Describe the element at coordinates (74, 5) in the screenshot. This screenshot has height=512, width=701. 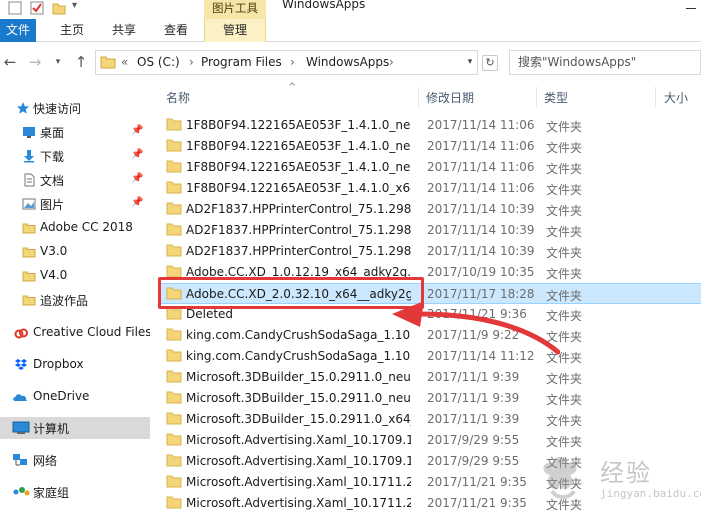
I see `quick-access-toolbar-chevron-icon: ▾` at that location.